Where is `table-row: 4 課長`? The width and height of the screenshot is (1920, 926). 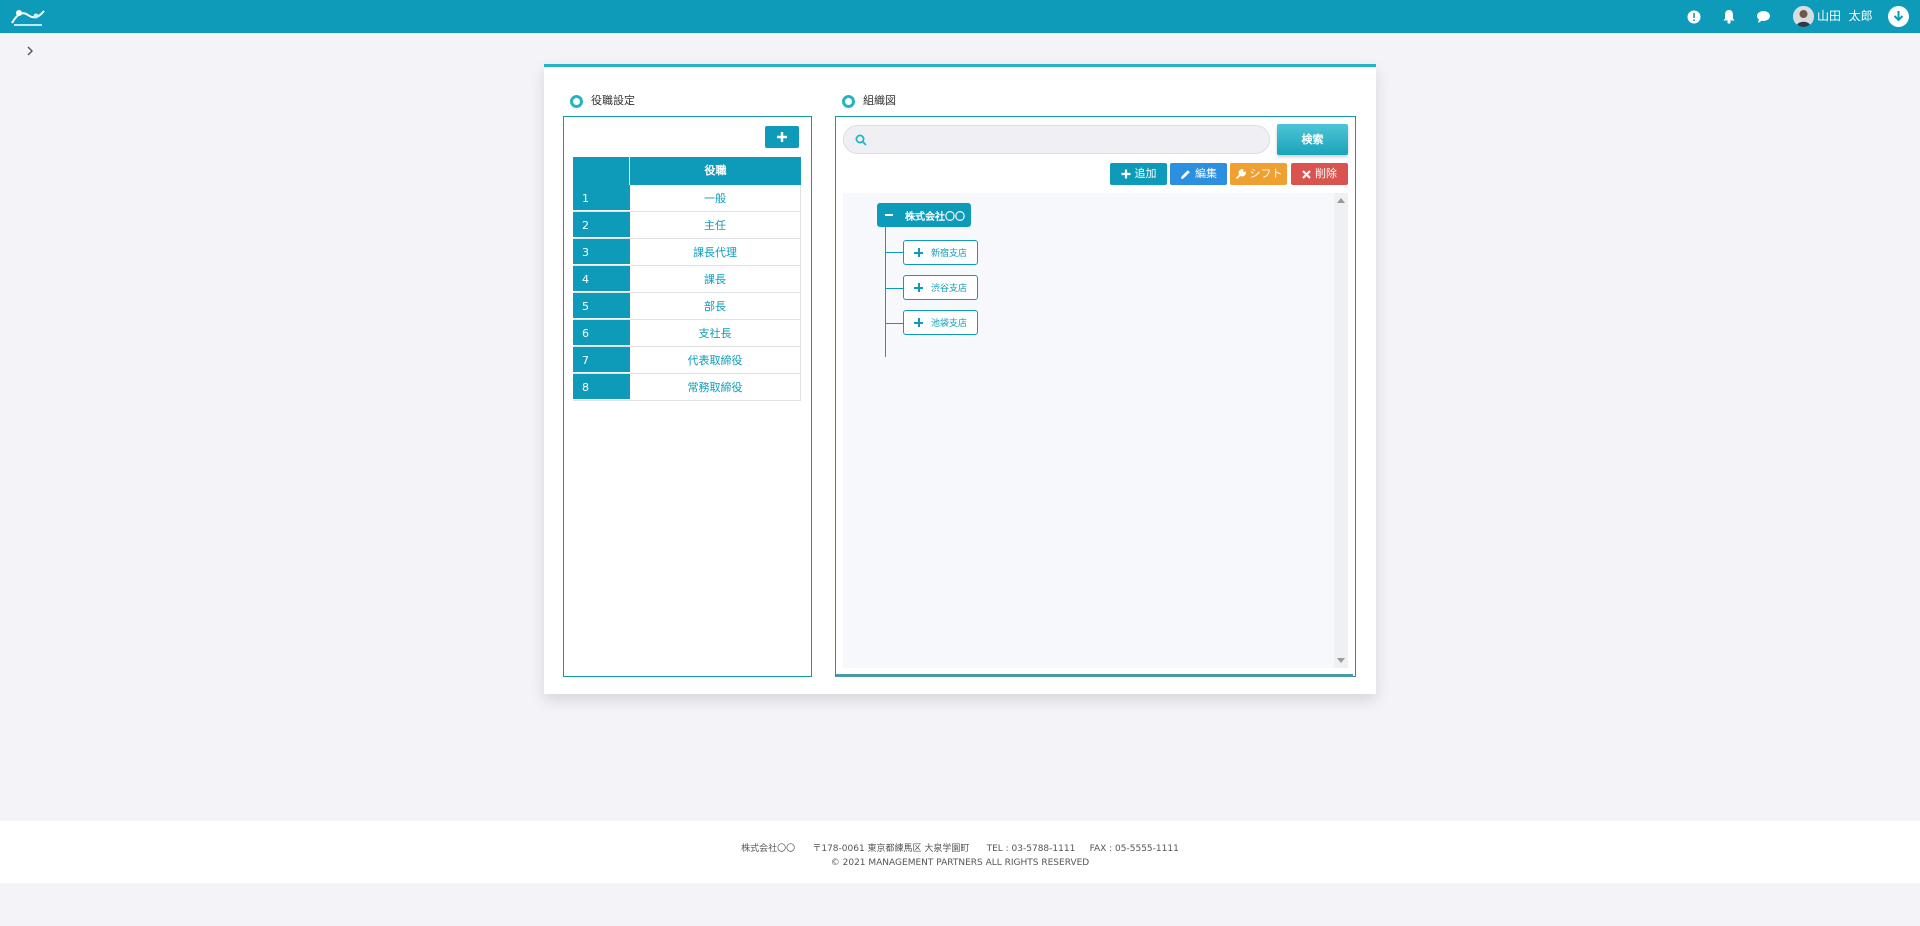 table-row: 4 課長 is located at coordinates (687, 279).